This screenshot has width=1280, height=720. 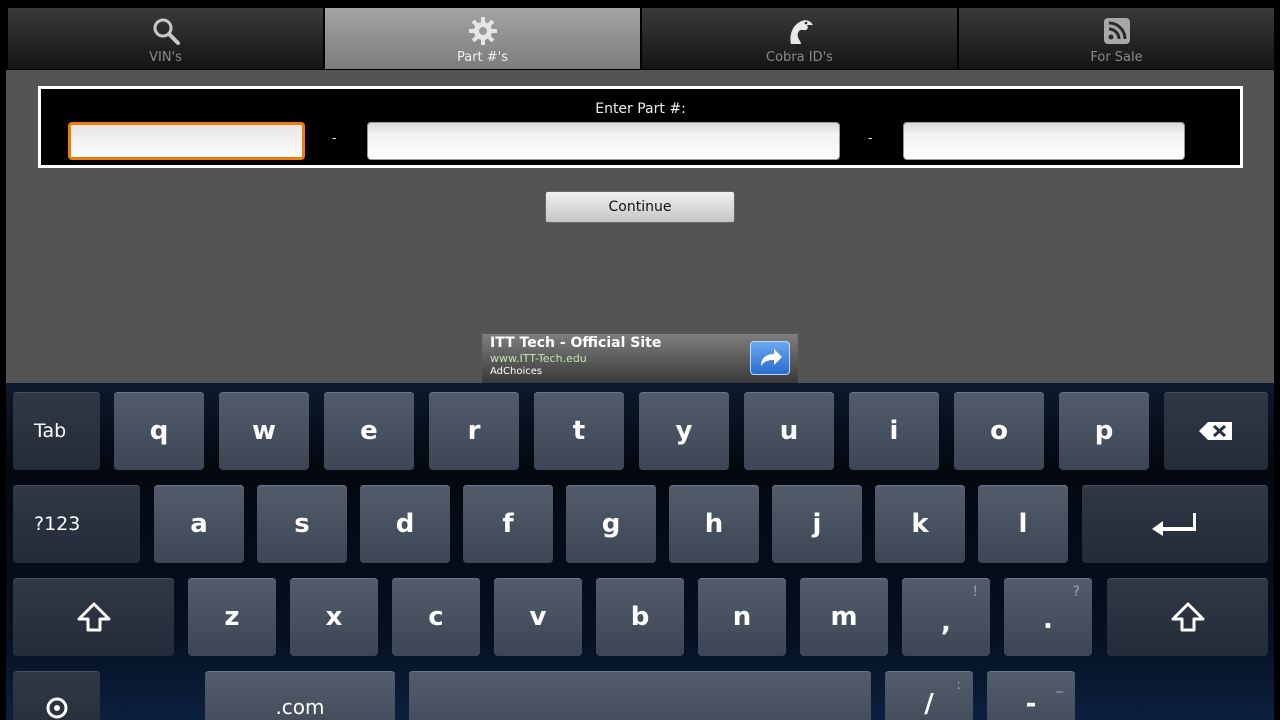 What do you see at coordinates (369, 431) in the screenshot?
I see `key-e: e` at bounding box center [369, 431].